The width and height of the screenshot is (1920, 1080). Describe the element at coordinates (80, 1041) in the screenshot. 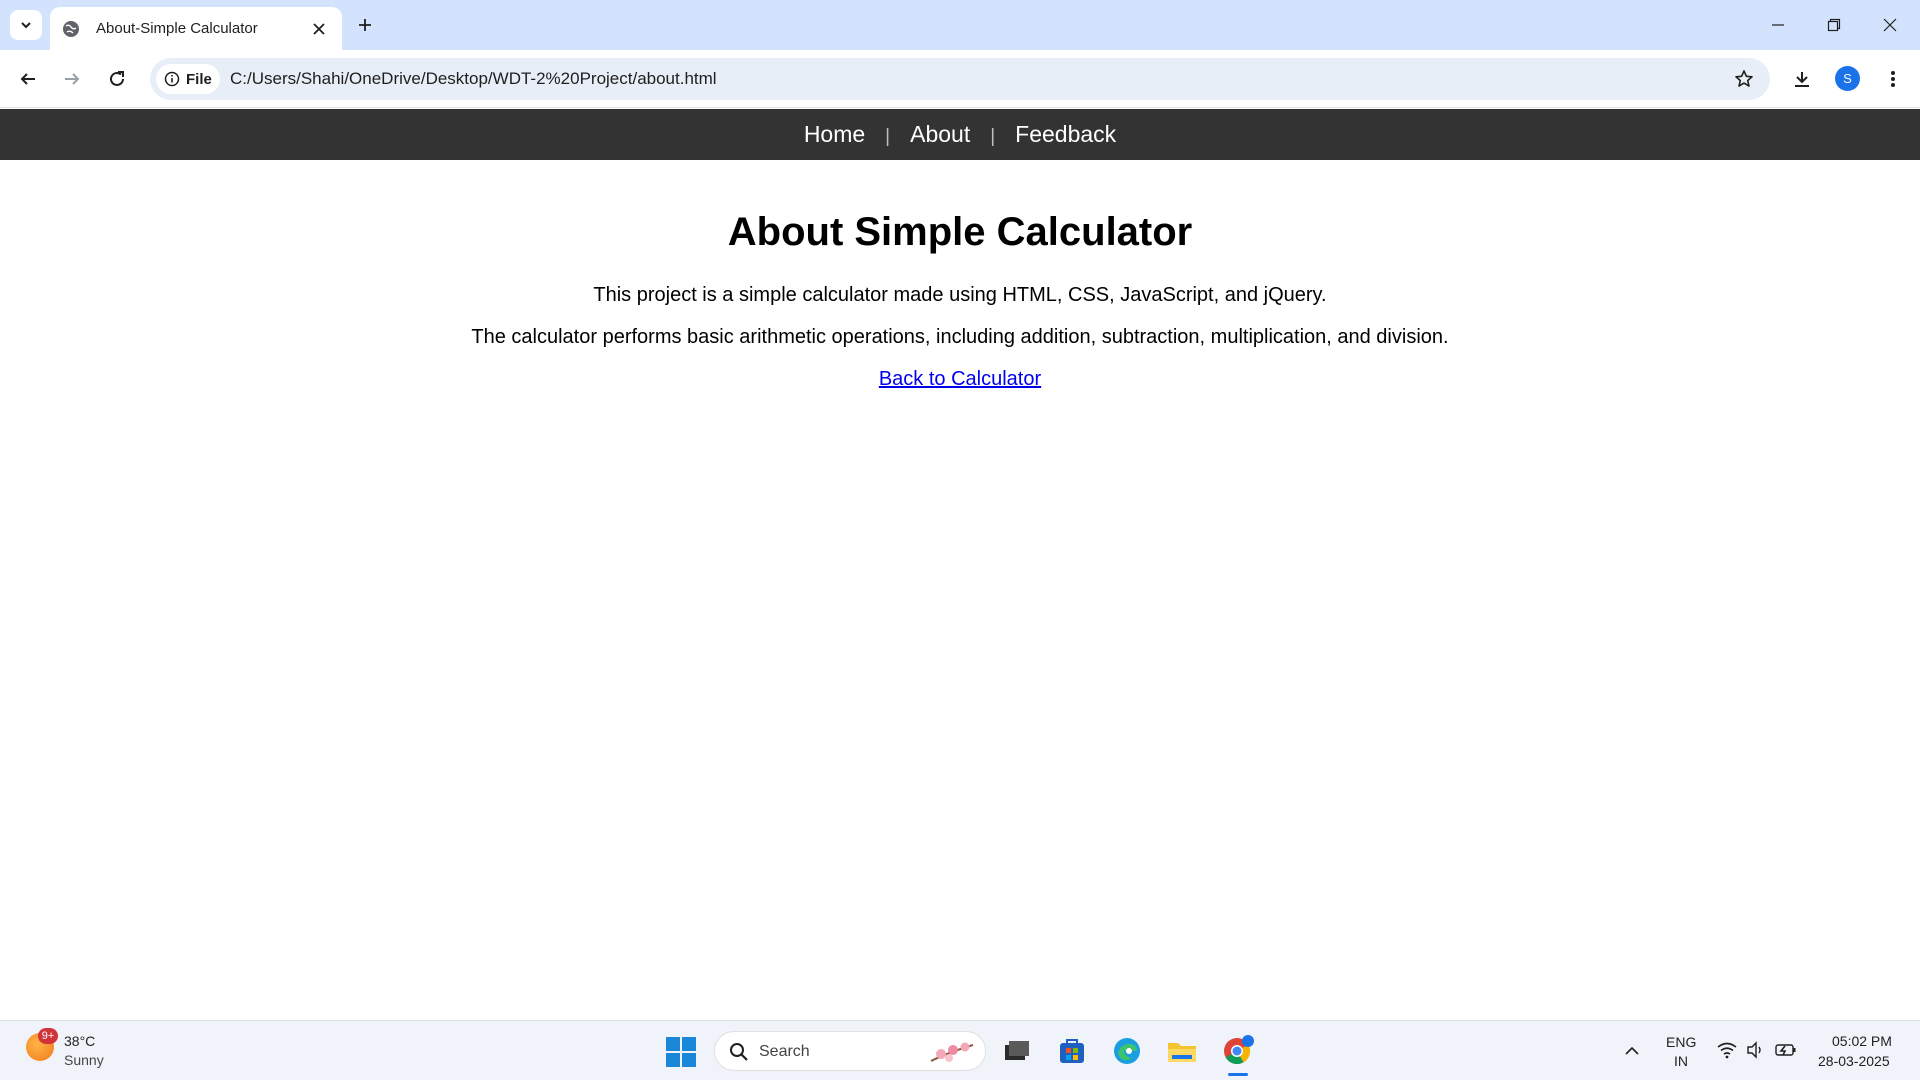

I see `weather-temperature: 38°C` at that location.